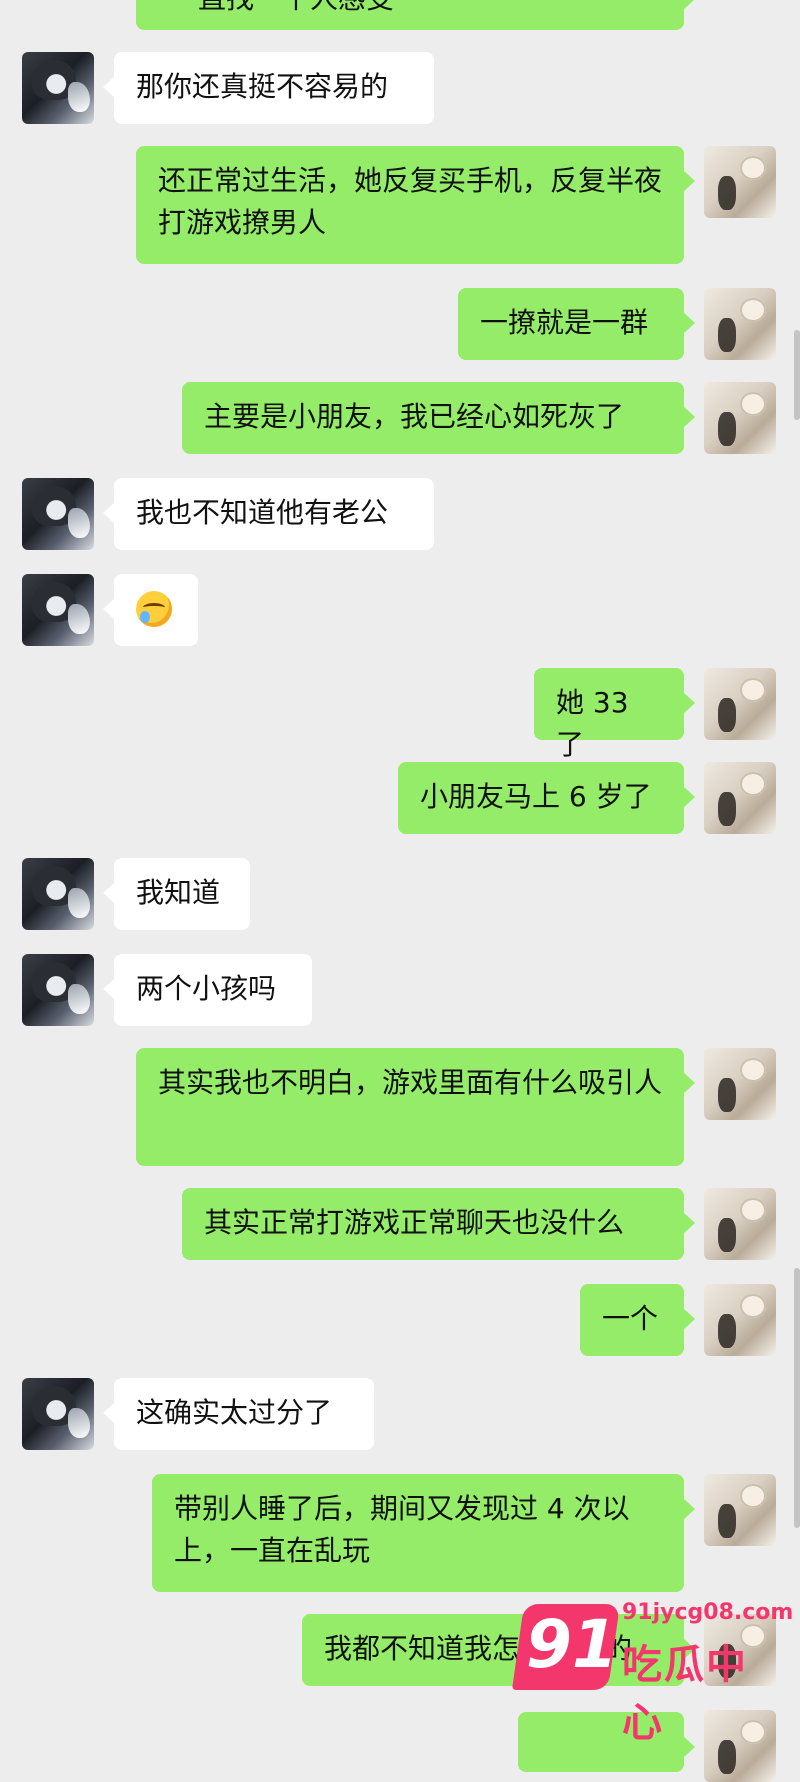  What do you see at coordinates (536, 796) in the screenshot?
I see `message-text: 小朋友马上 6 岁了` at bounding box center [536, 796].